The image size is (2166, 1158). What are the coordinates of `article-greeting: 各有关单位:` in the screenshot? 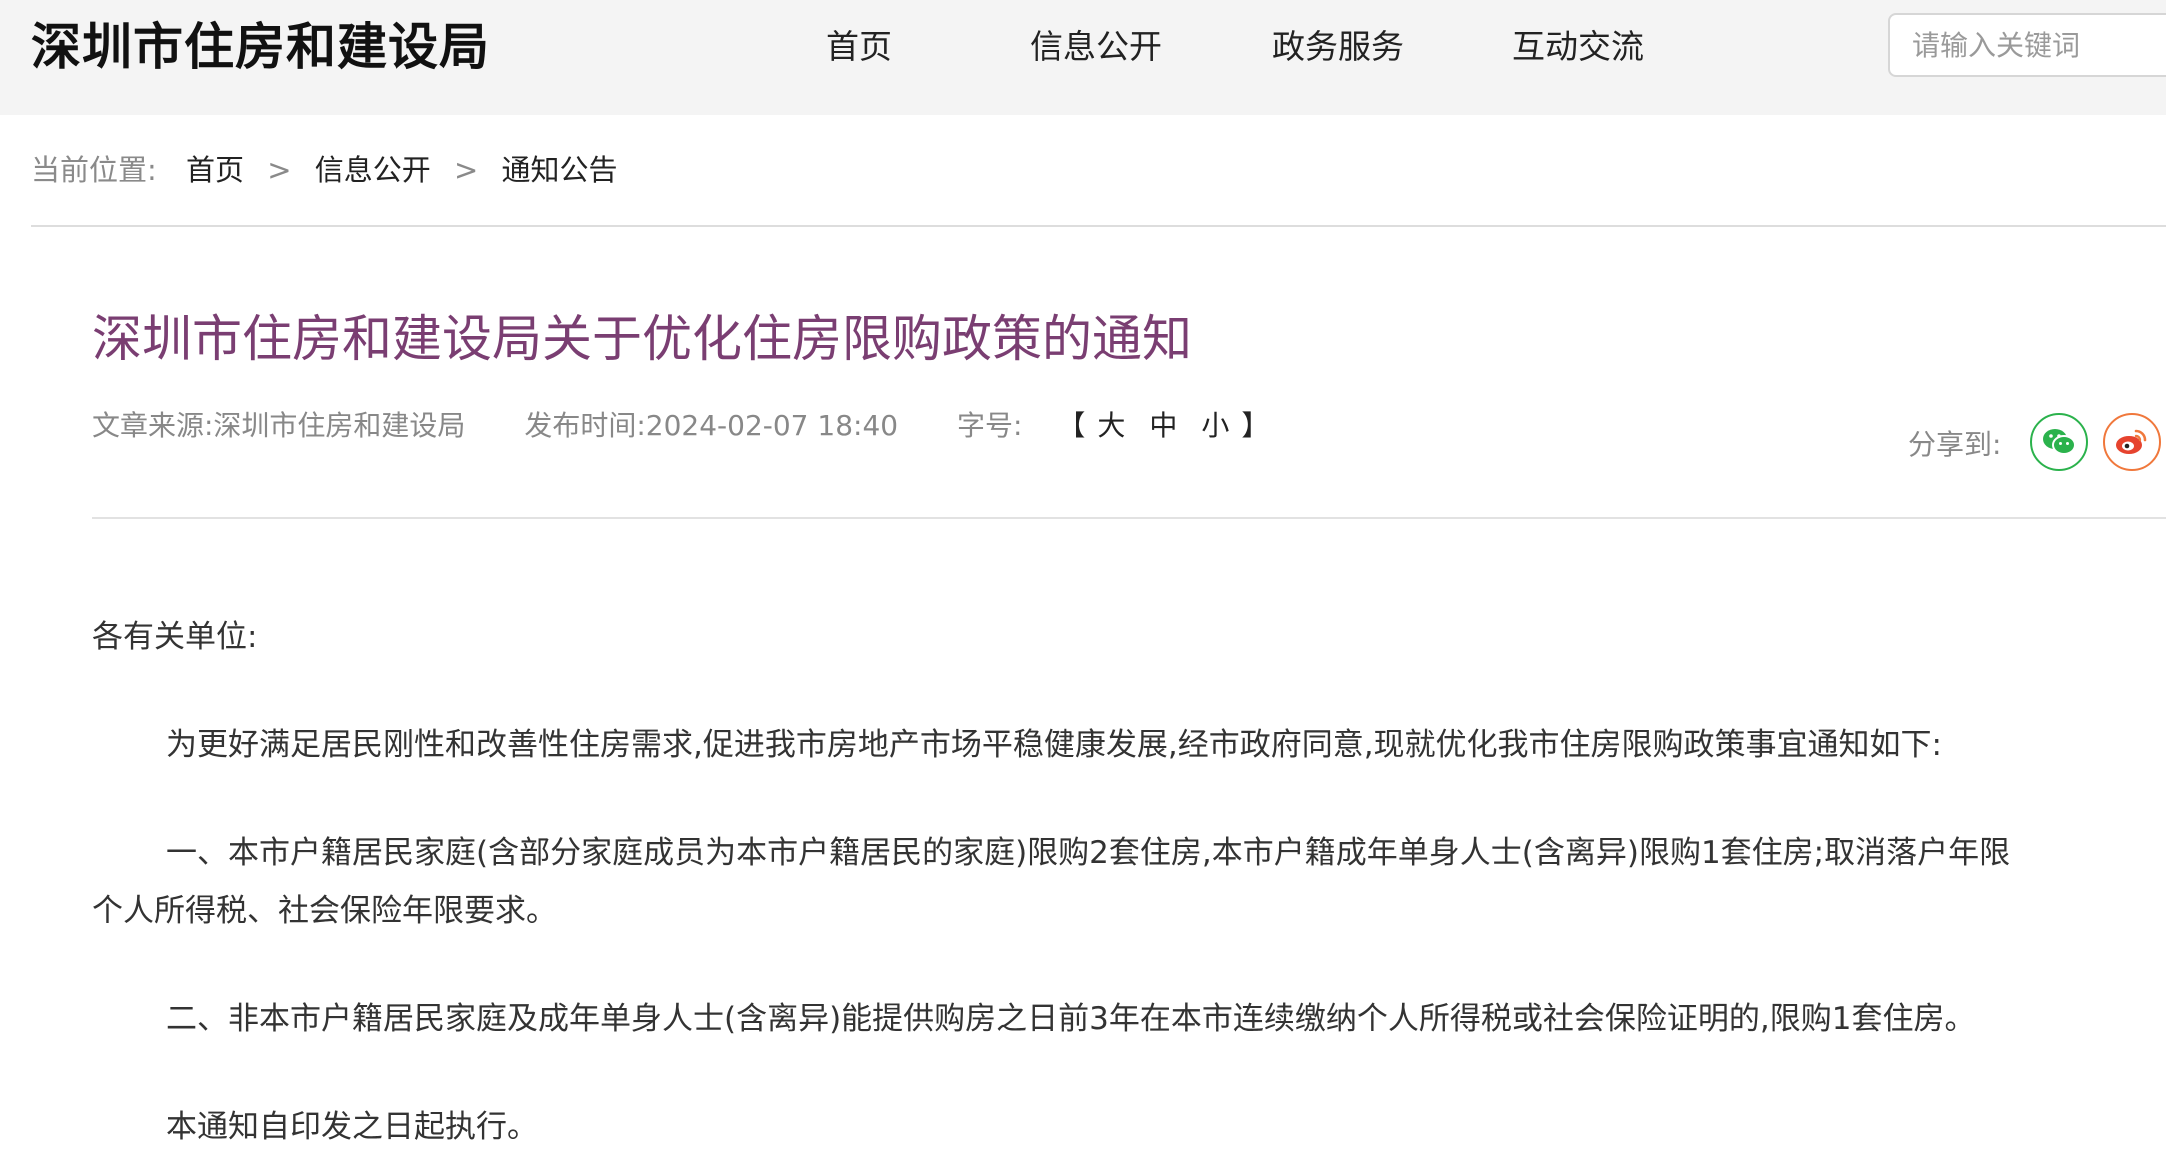 It's located at (175, 637).